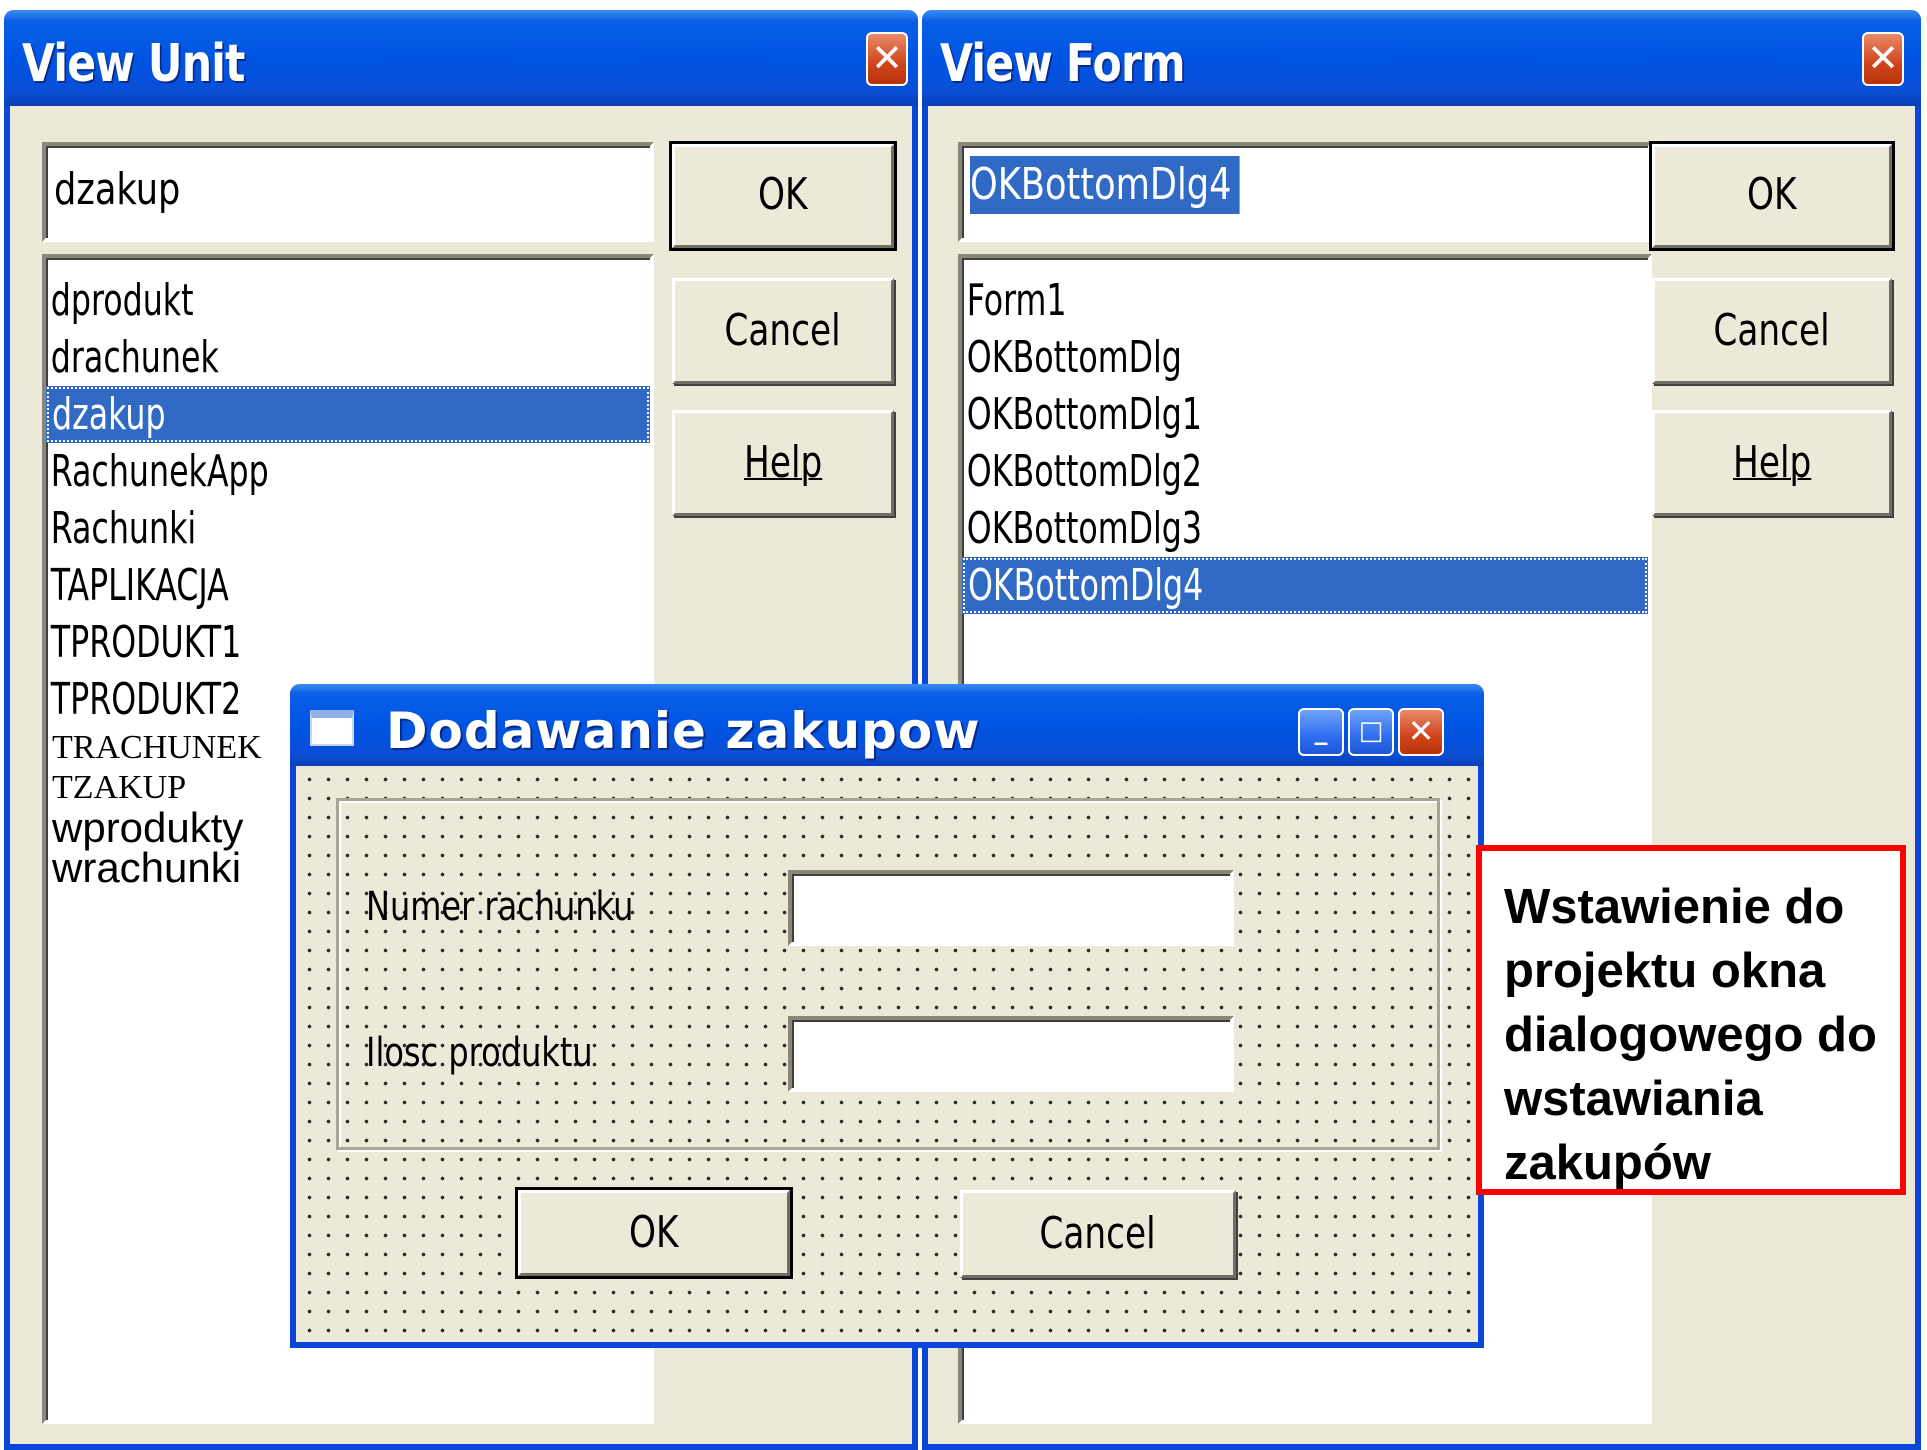 This screenshot has height=1450, width=1927. Describe the element at coordinates (1098, 1234) in the screenshot. I see `dialog-cancel-button: Cancel` at that location.